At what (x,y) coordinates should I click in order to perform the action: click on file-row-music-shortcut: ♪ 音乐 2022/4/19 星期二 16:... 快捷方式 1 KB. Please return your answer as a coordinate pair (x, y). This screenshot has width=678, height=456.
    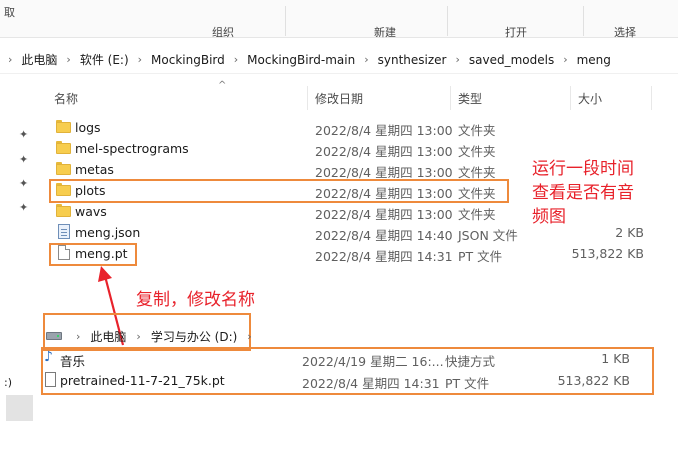
    Looking at the image, I should click on (345, 358).